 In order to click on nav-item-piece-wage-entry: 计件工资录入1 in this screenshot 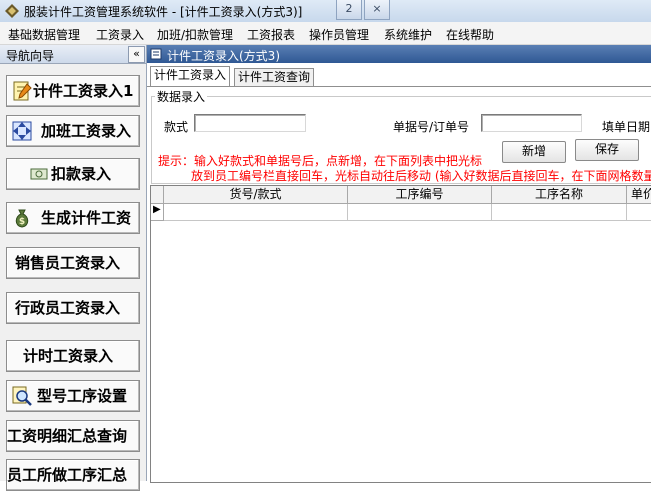, I will do `click(73, 91)`.